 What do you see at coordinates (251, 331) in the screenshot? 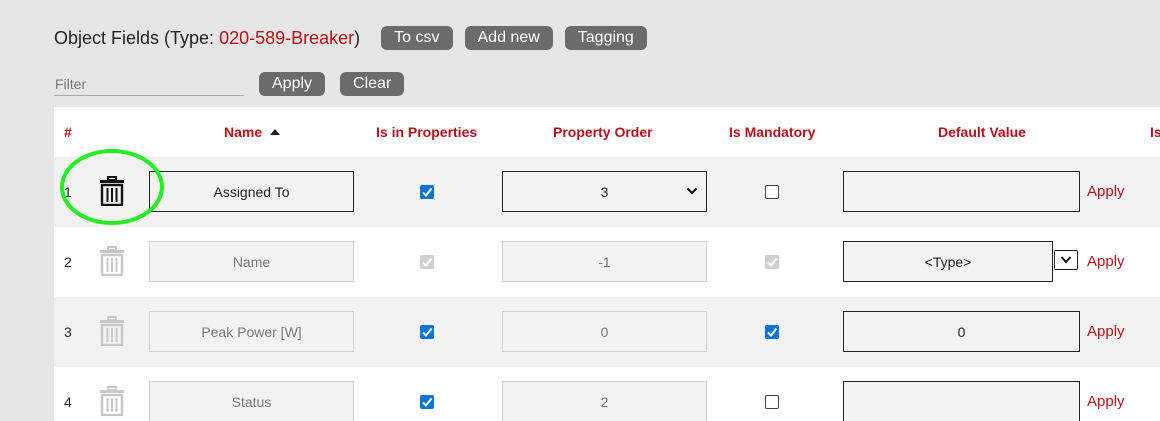
I see `name-input: Peak Power [W]` at bounding box center [251, 331].